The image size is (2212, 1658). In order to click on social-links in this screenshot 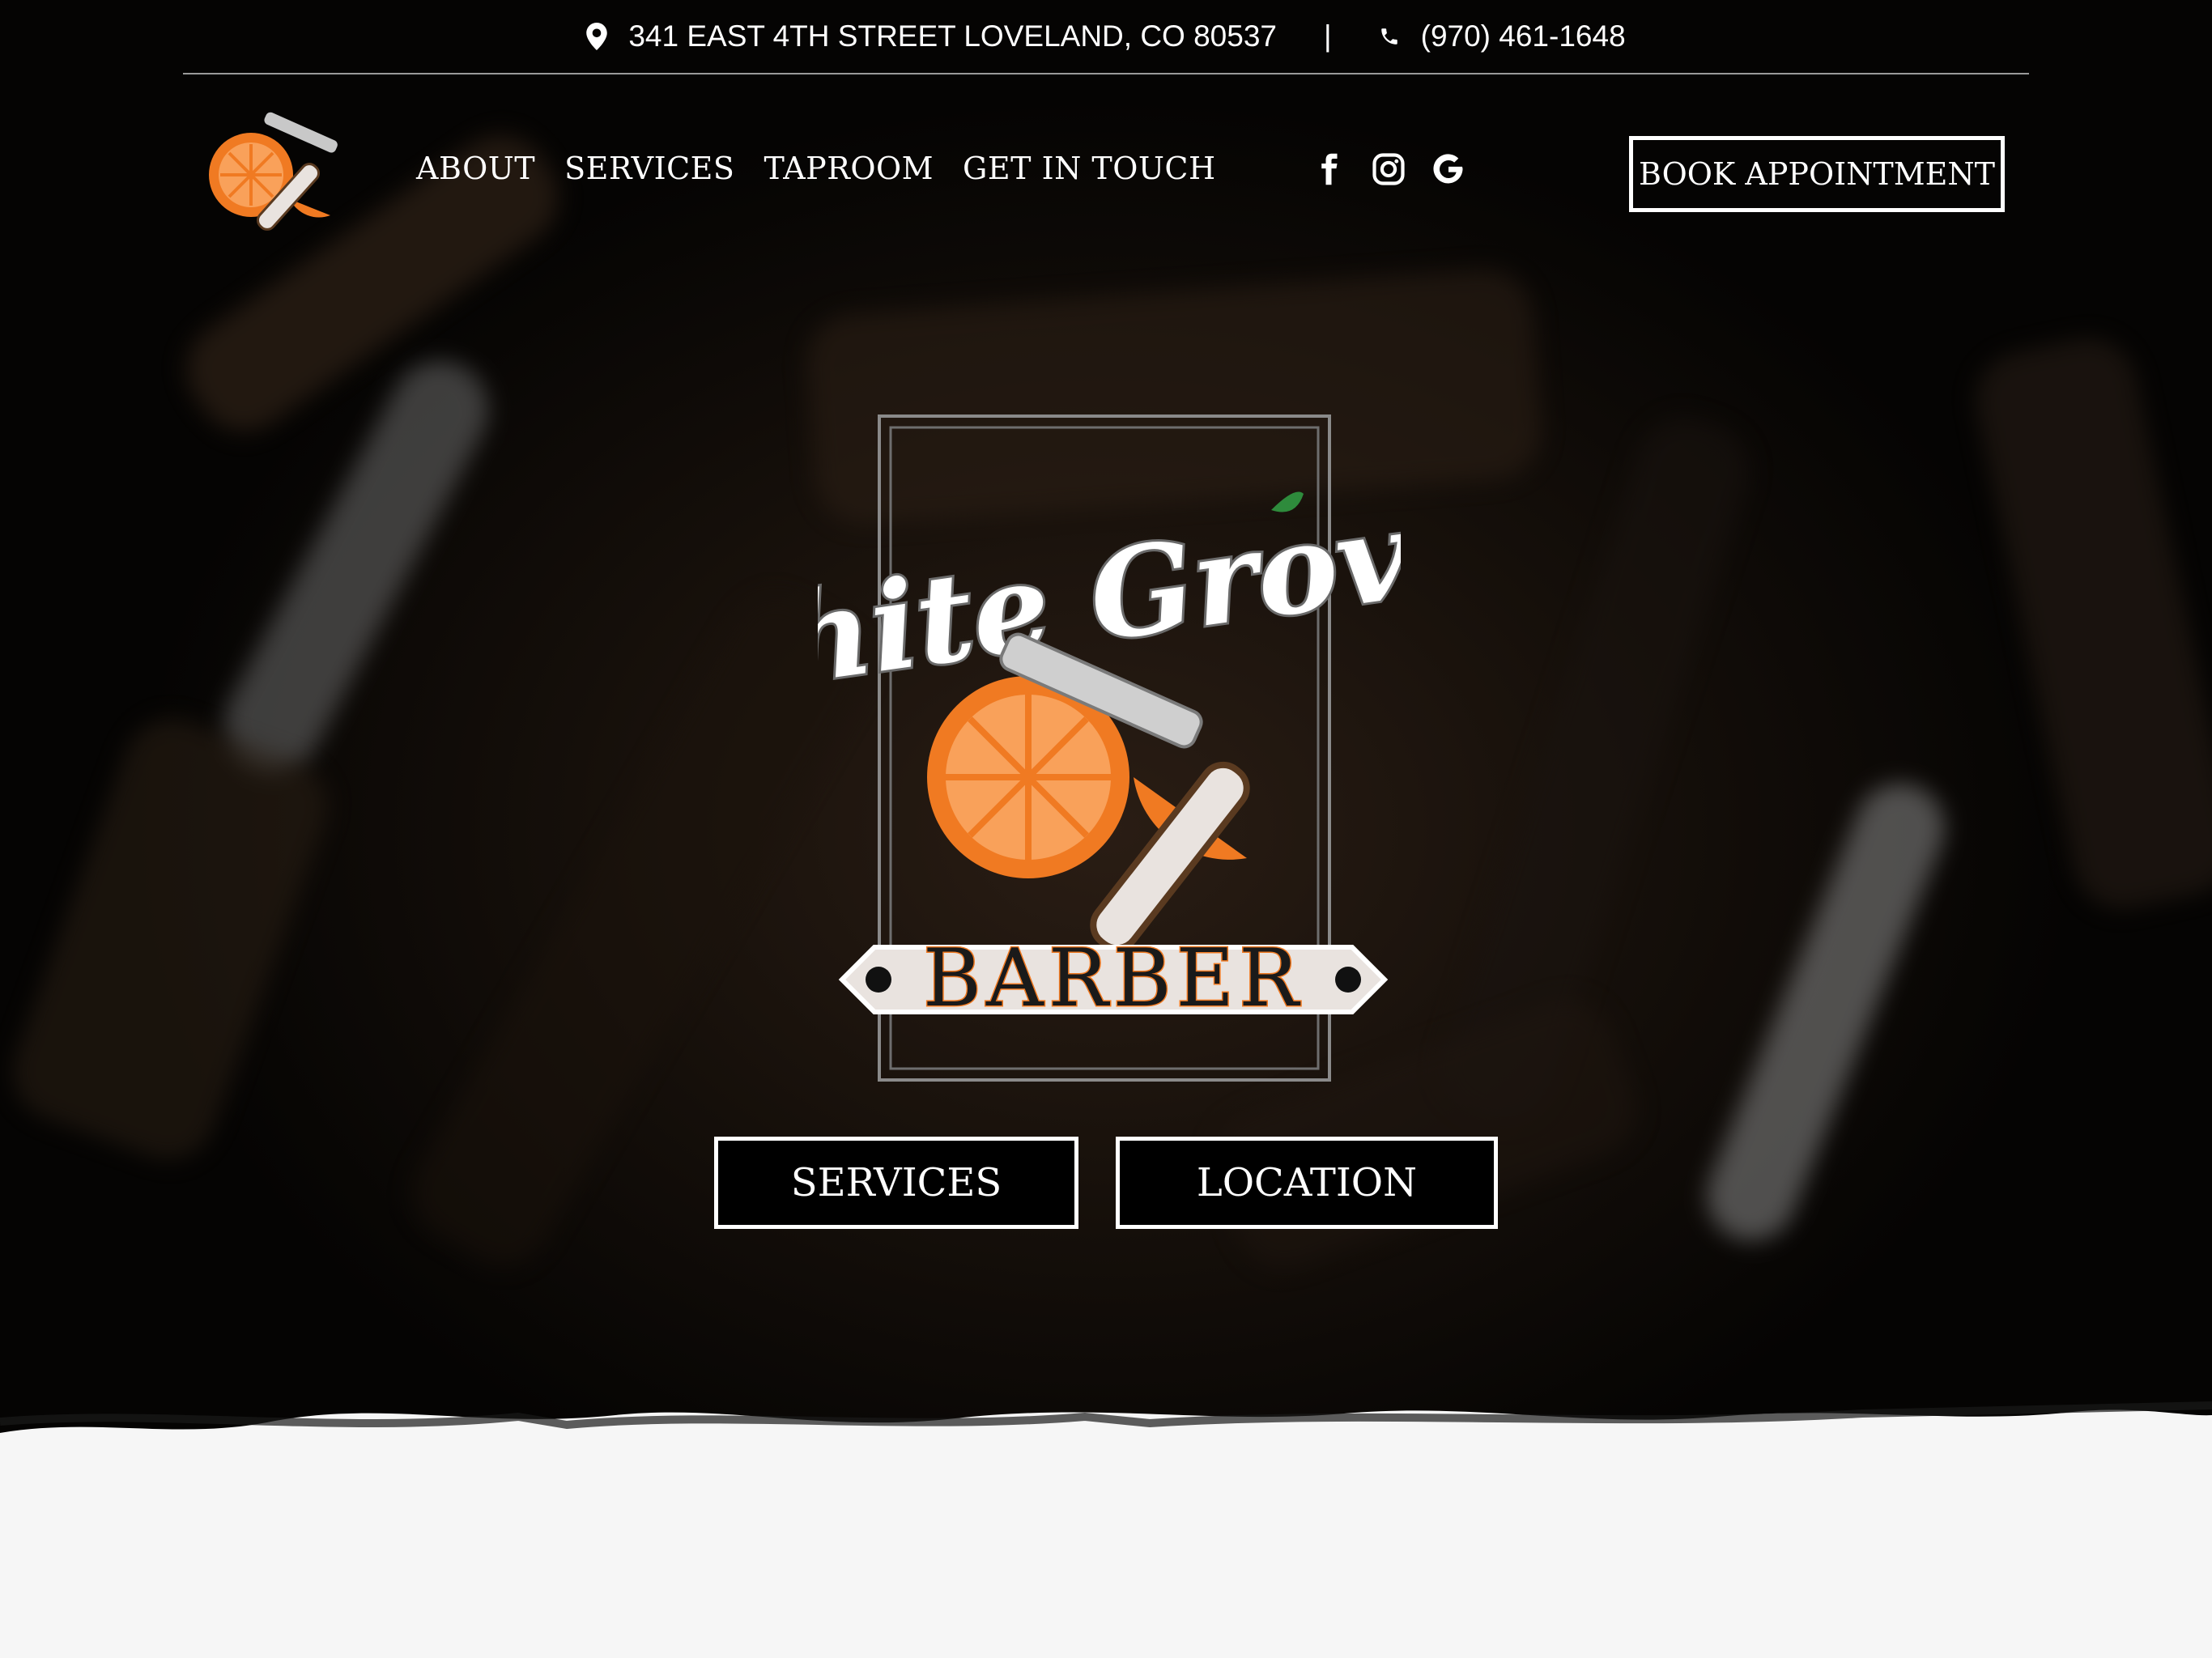, I will do `click(1389, 169)`.